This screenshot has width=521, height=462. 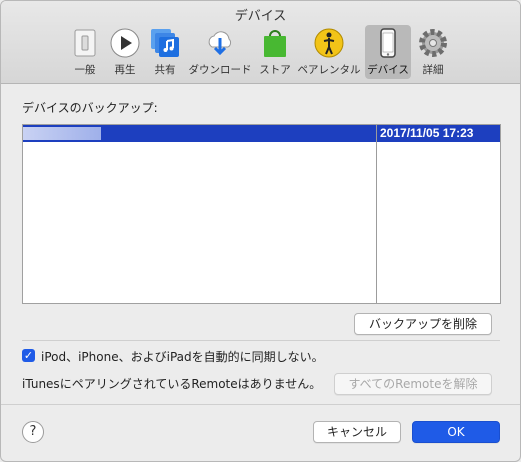 What do you see at coordinates (260, 16) in the screenshot?
I see `window-title: デバイス` at bounding box center [260, 16].